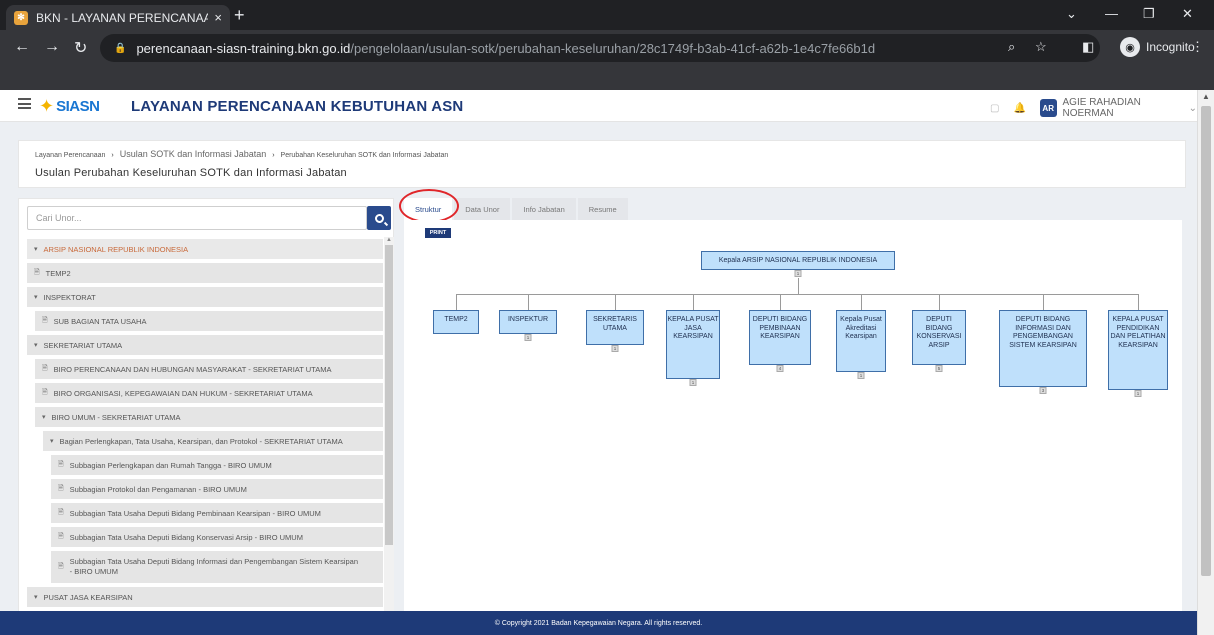 The width and height of the screenshot is (1214, 635). Describe the element at coordinates (193, 154) in the screenshot. I see `breadcrumb-item-usulan: Usulan SOTK dan Informasi Jabatan` at that location.